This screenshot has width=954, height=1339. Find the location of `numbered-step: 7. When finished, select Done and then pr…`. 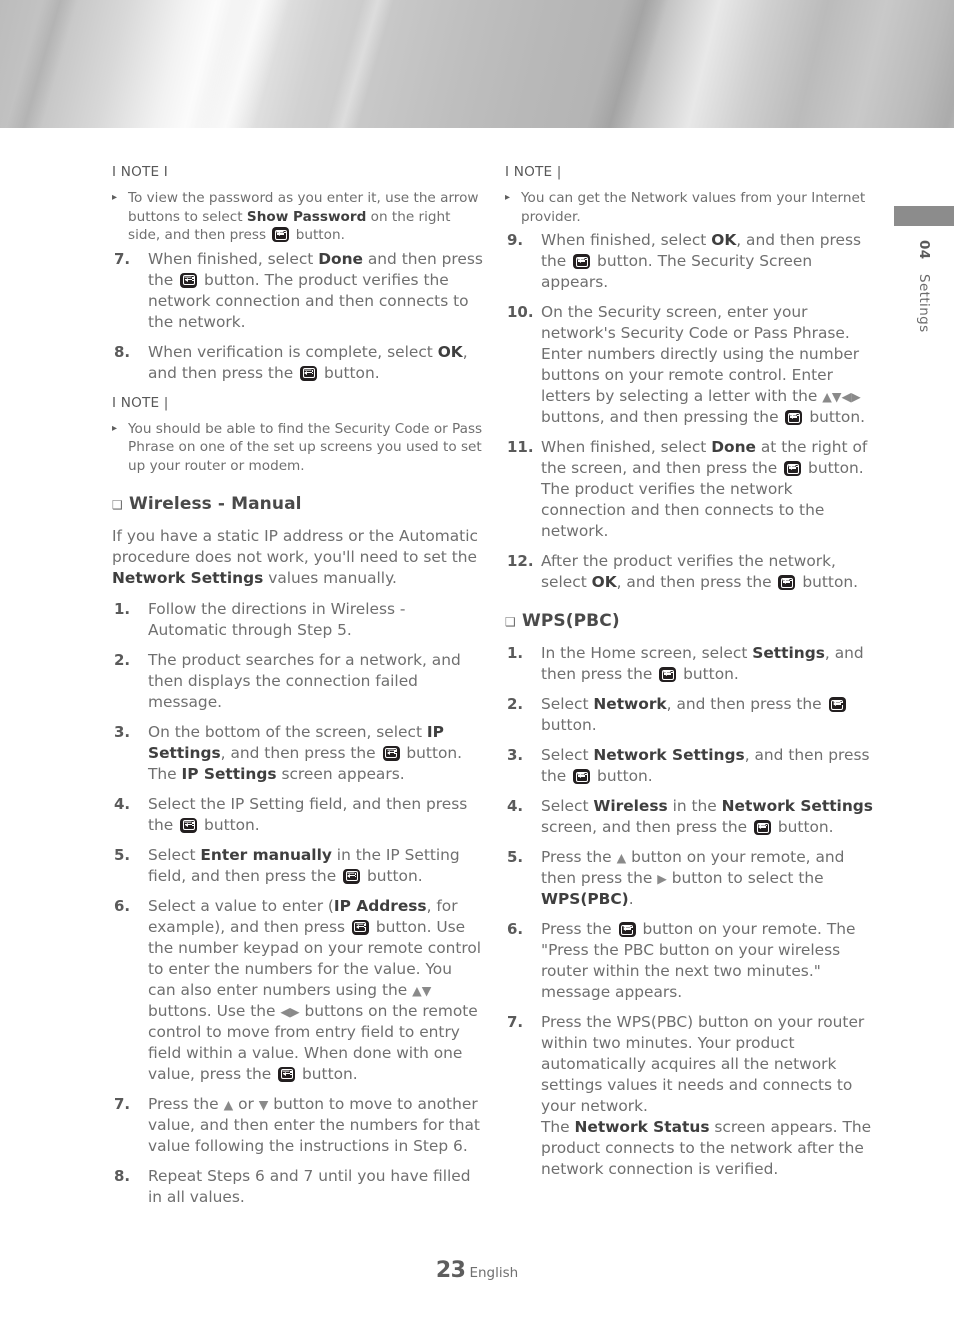

numbered-step: 7. When finished, select Done and then pr… is located at coordinates (298, 291).